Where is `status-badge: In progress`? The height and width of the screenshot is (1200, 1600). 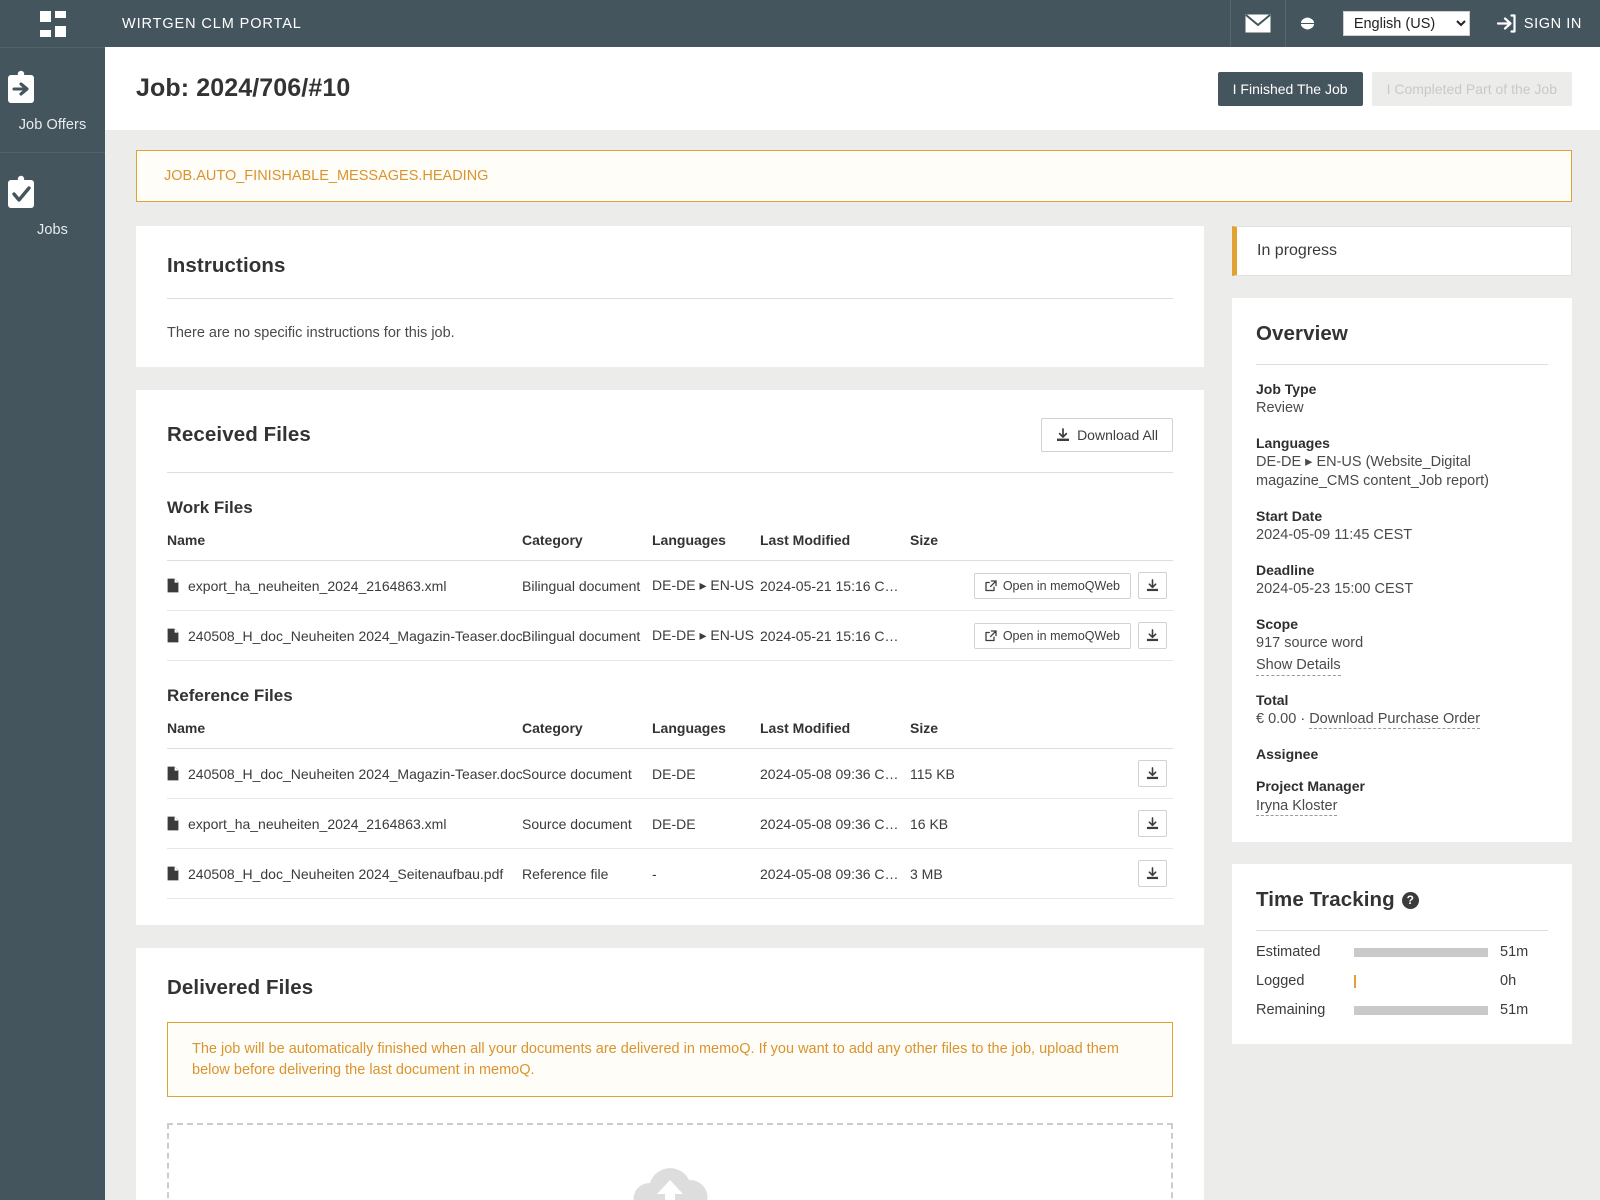
status-badge: In progress is located at coordinates (1402, 251).